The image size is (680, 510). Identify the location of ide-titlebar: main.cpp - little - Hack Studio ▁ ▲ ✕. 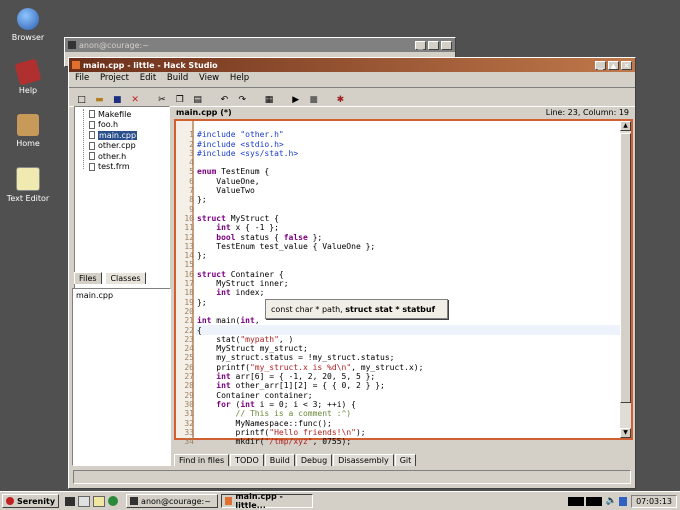
(352, 65).